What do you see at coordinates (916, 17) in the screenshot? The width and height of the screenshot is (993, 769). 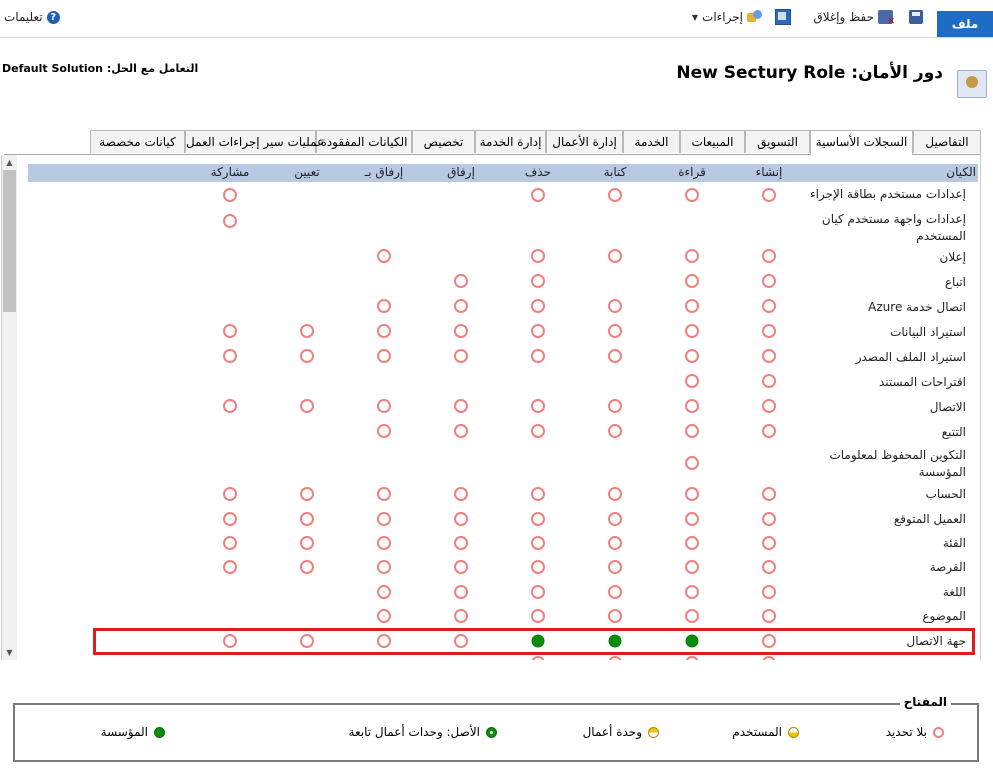 I see `save-button` at bounding box center [916, 17].